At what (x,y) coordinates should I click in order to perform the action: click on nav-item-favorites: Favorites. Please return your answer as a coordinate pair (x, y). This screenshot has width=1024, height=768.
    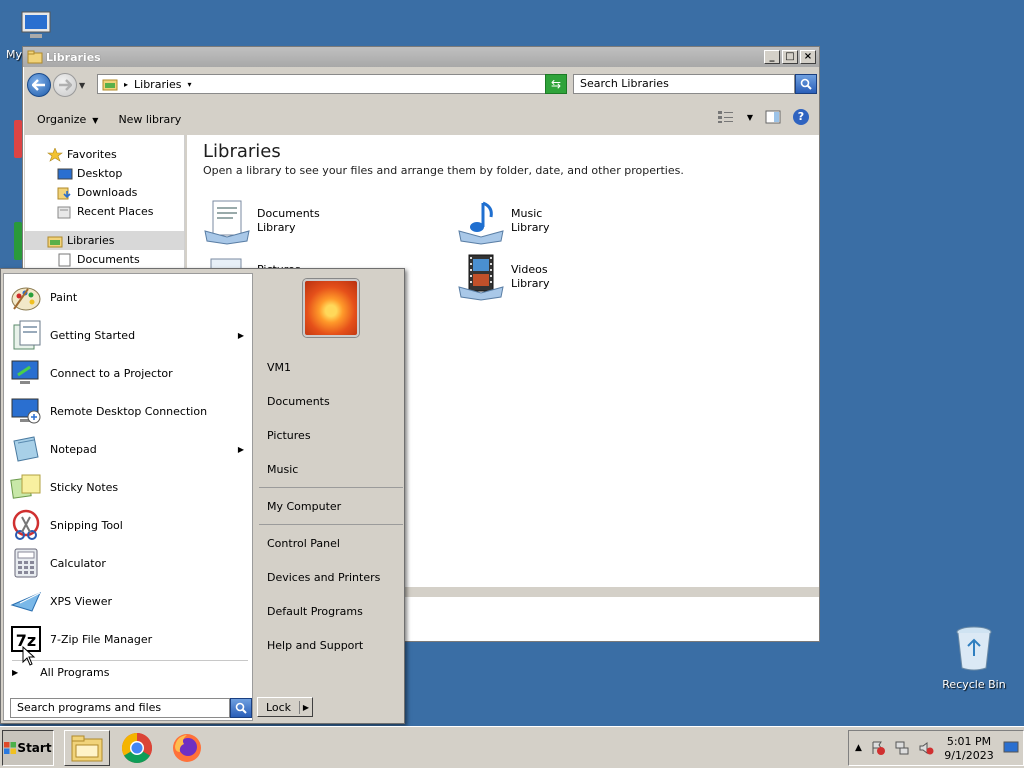
    Looking at the image, I should click on (104, 154).